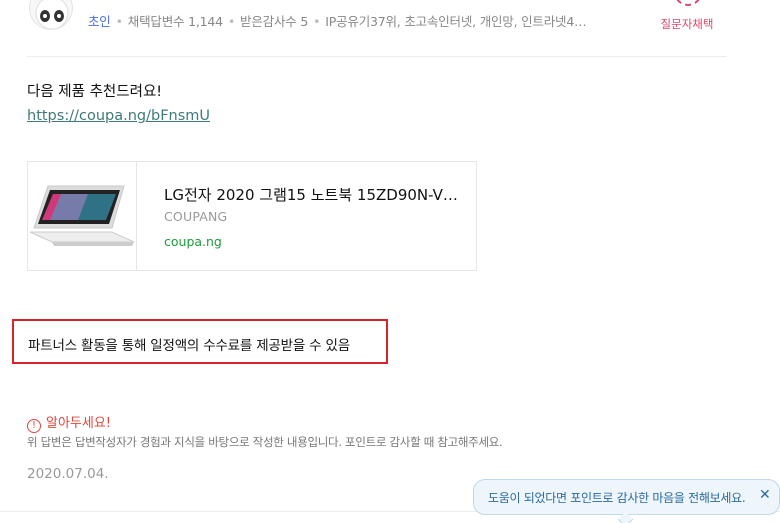 Image resolution: width=780 pixels, height=523 pixels. I want to click on notice-title-text: 알아두세요!, so click(79, 423).